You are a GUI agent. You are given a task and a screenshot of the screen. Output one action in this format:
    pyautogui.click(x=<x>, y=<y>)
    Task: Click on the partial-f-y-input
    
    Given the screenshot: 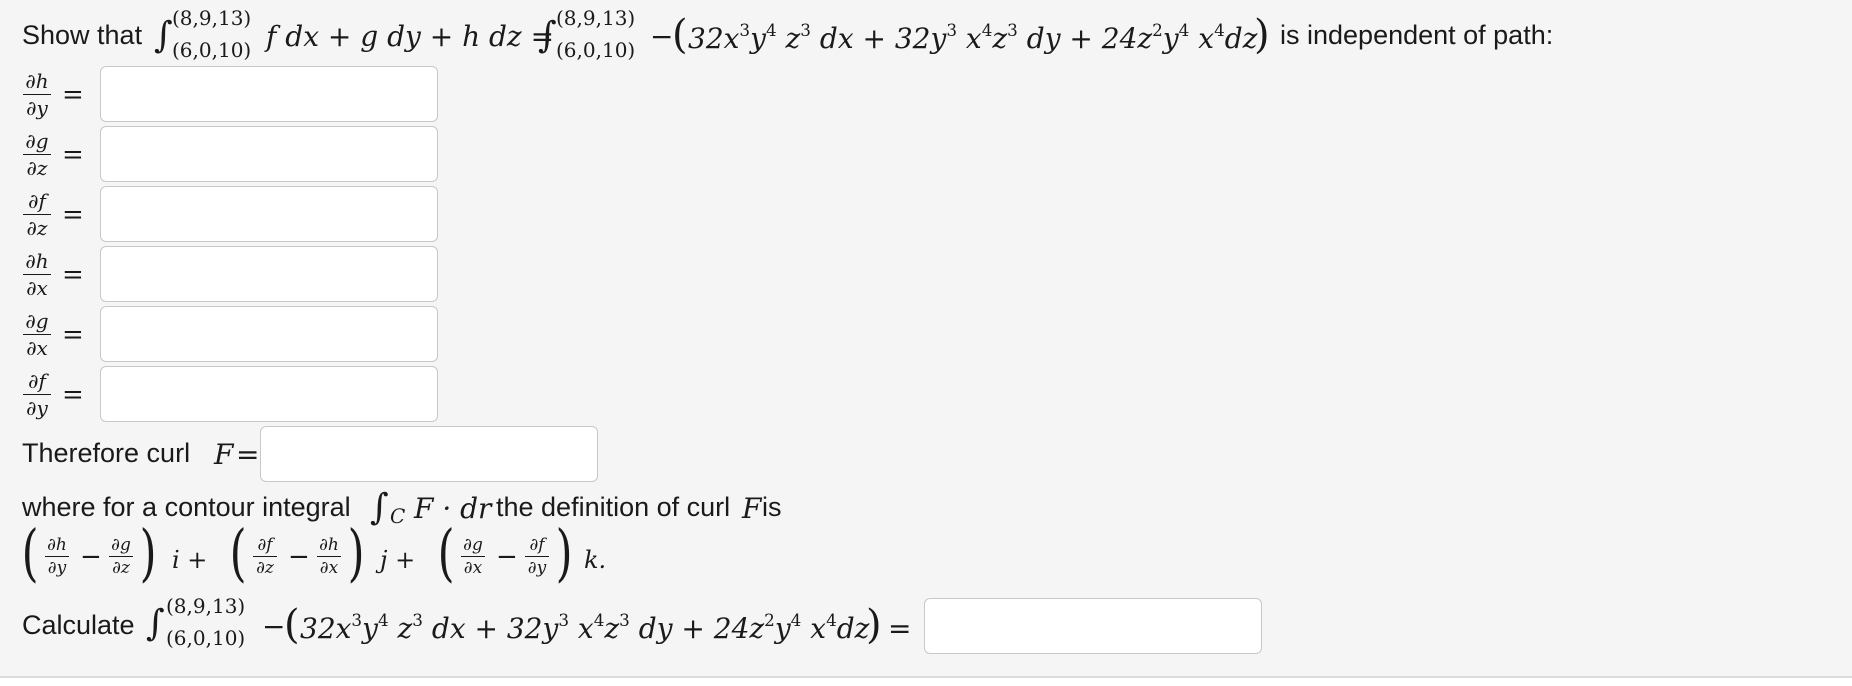 What is the action you would take?
    pyautogui.click(x=269, y=394)
    